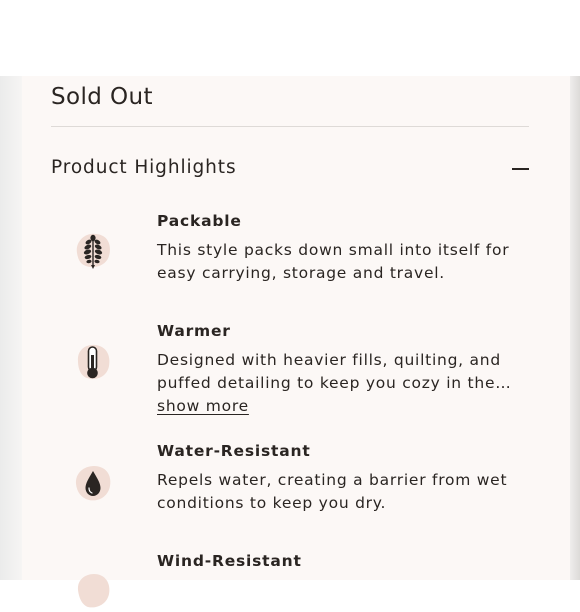 The image size is (580, 612). Describe the element at coordinates (203, 406) in the screenshot. I see `show-more-link: show more` at that location.